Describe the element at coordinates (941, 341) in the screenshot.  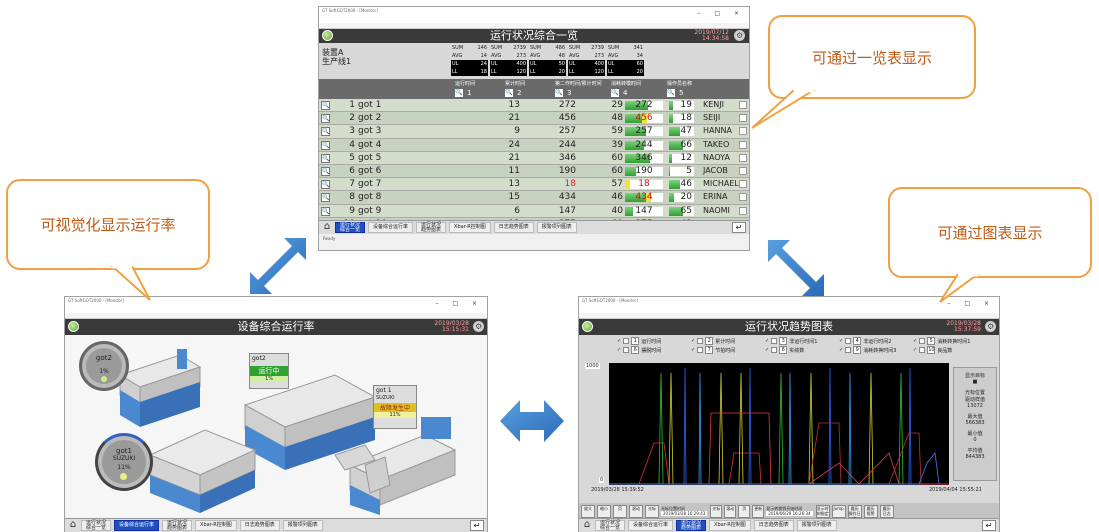
I see `legend-item: ✓ 5 消耗转换时间1` at that location.